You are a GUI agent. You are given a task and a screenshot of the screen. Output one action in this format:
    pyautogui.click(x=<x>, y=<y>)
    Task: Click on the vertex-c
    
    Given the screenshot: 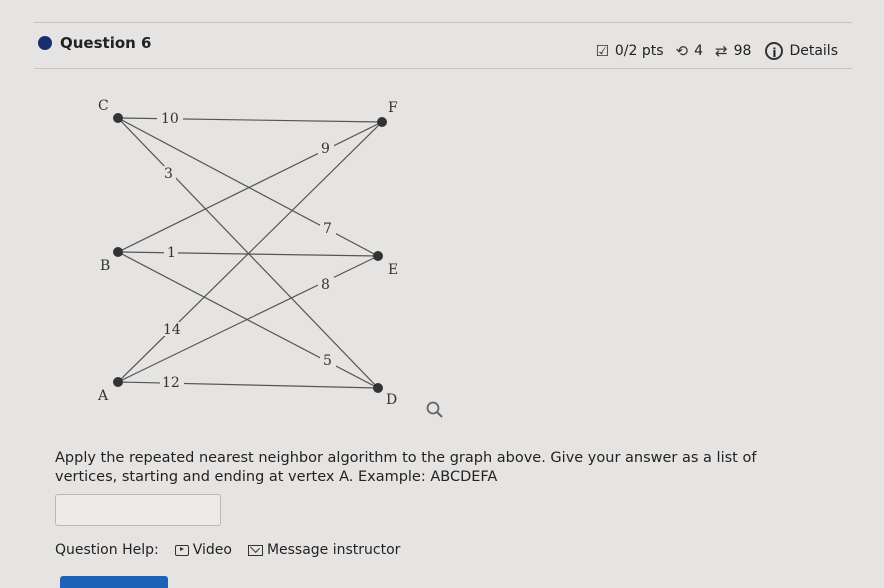 What is the action you would take?
    pyautogui.click(x=118, y=118)
    